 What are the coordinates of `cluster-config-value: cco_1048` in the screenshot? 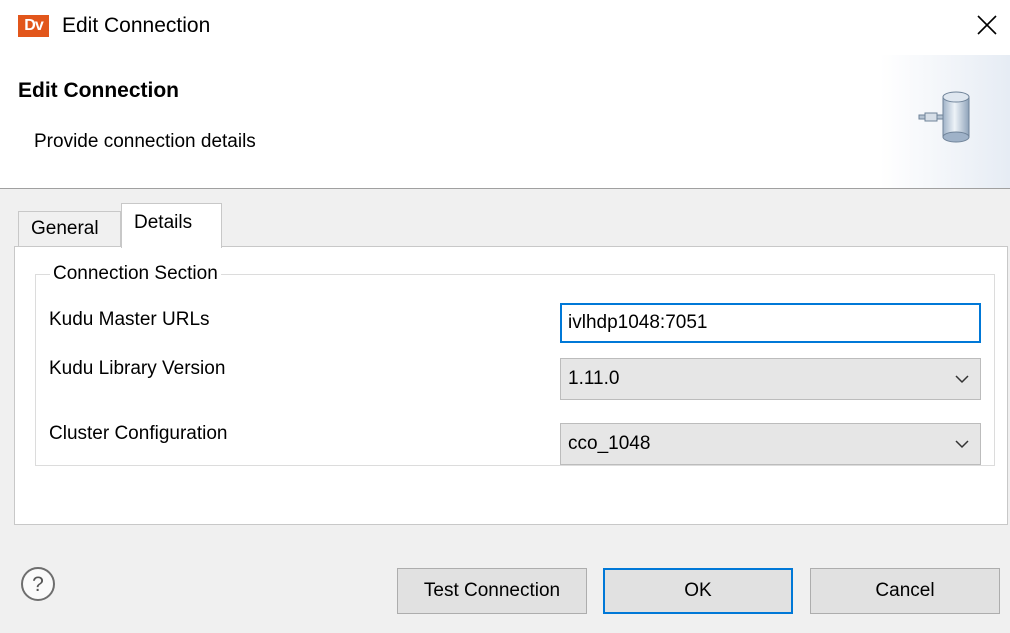 It's located at (609, 443).